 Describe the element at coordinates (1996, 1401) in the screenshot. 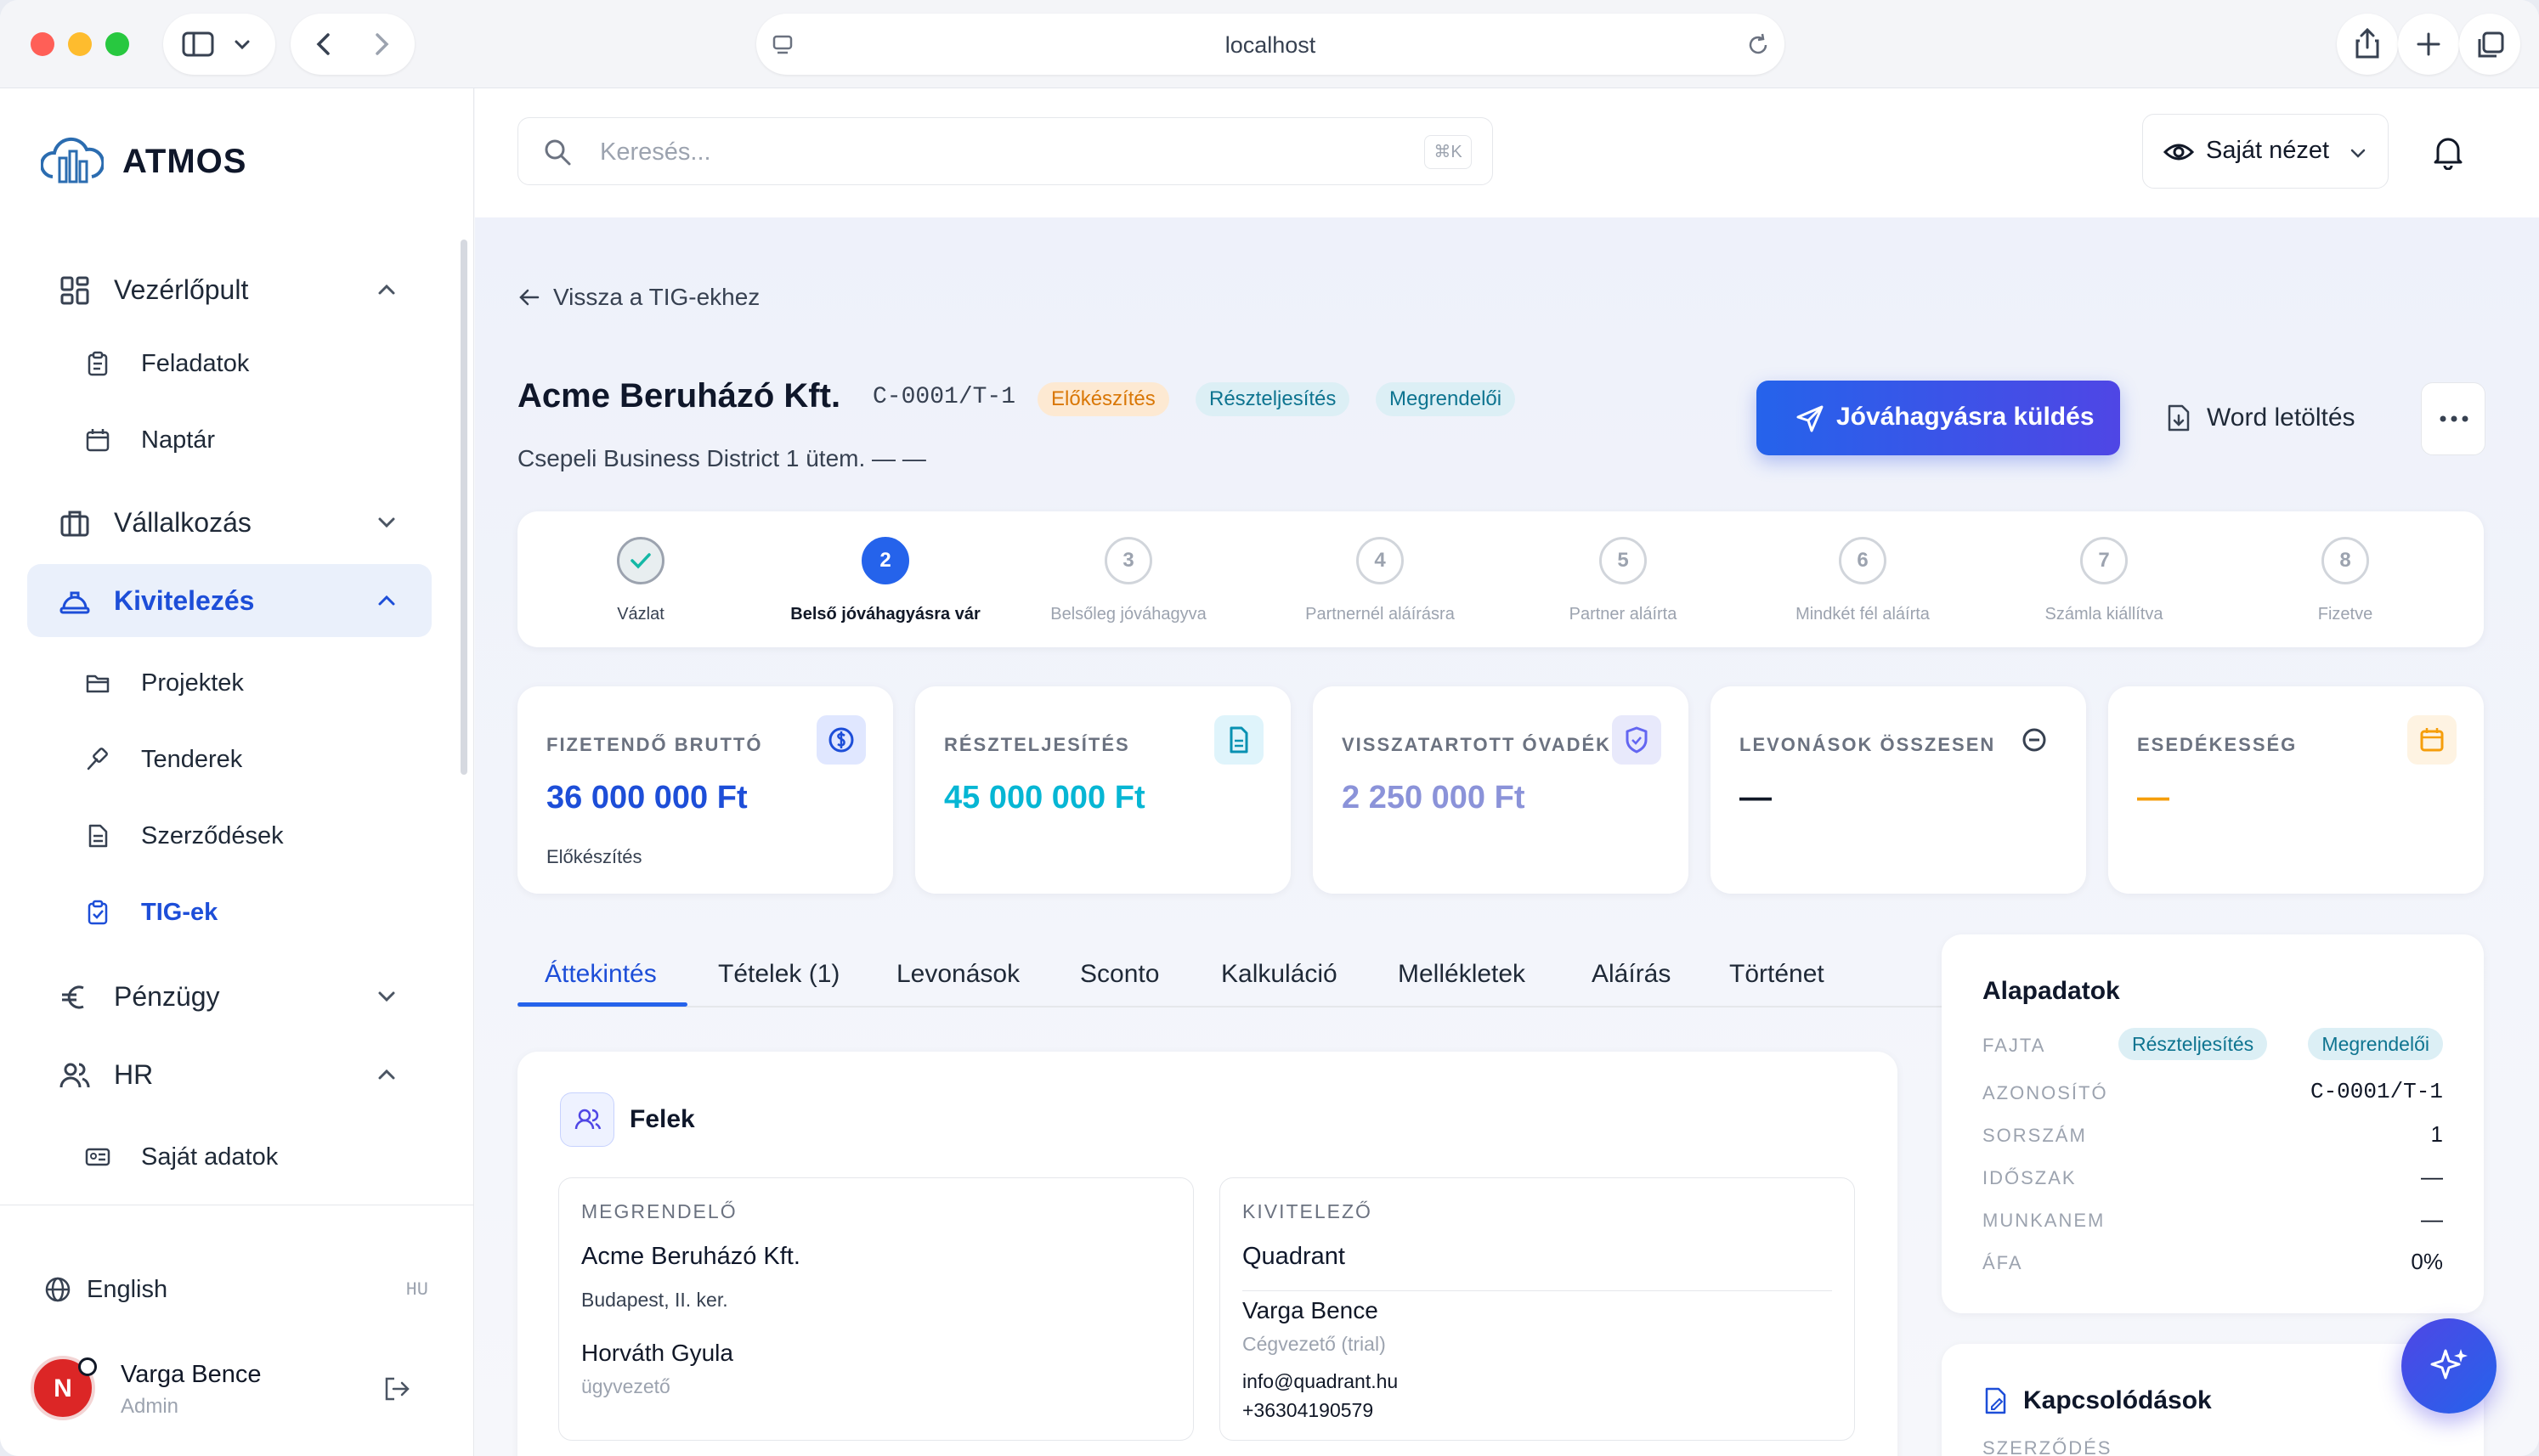

I see `document-edit-icon` at that location.